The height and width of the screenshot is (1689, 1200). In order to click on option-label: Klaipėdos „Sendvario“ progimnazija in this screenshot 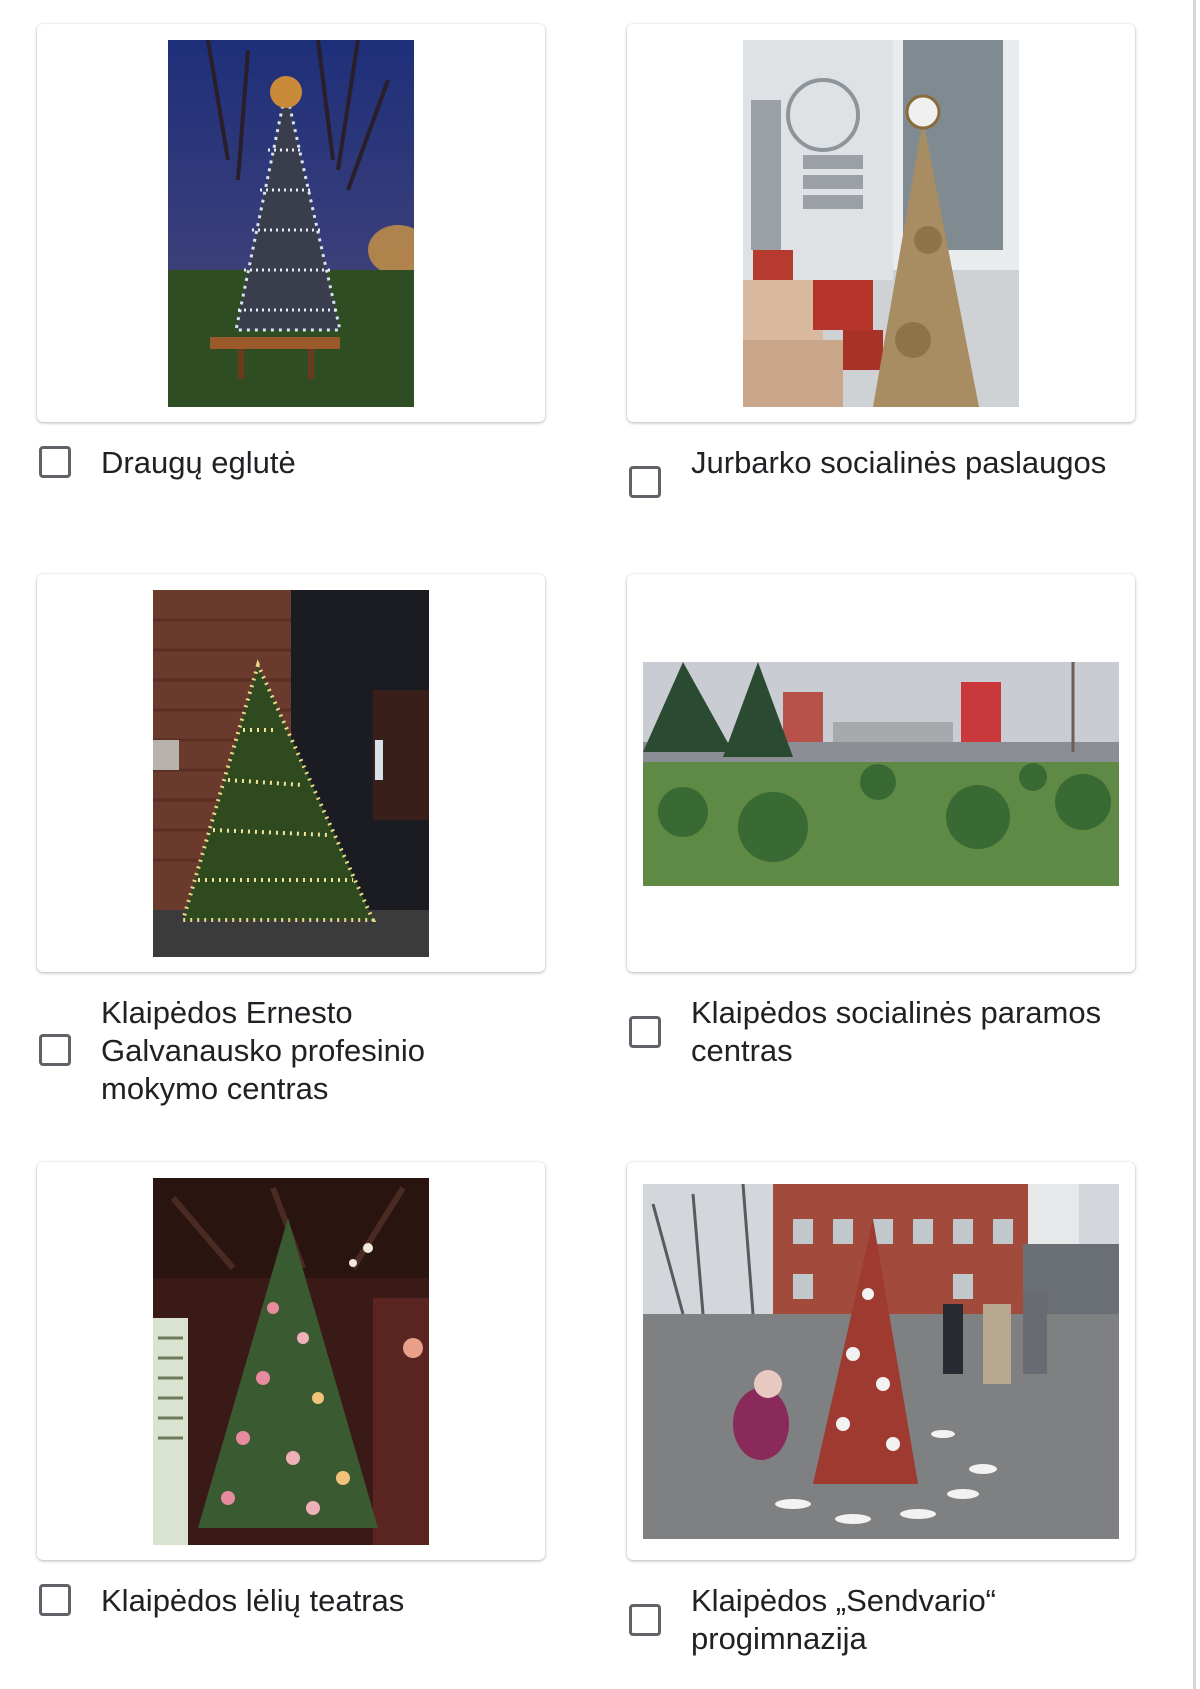, I will do `click(844, 1619)`.